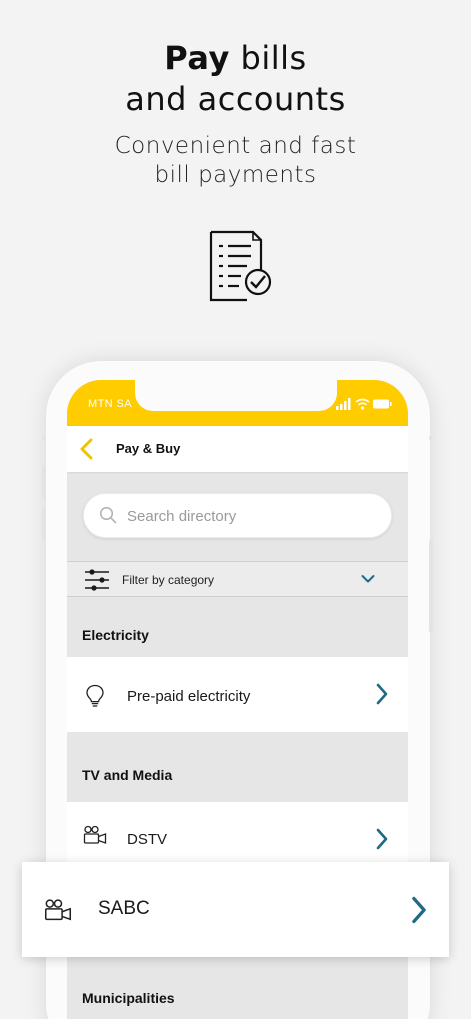  Describe the element at coordinates (97, 580) in the screenshot. I see `sliders-icon` at that location.